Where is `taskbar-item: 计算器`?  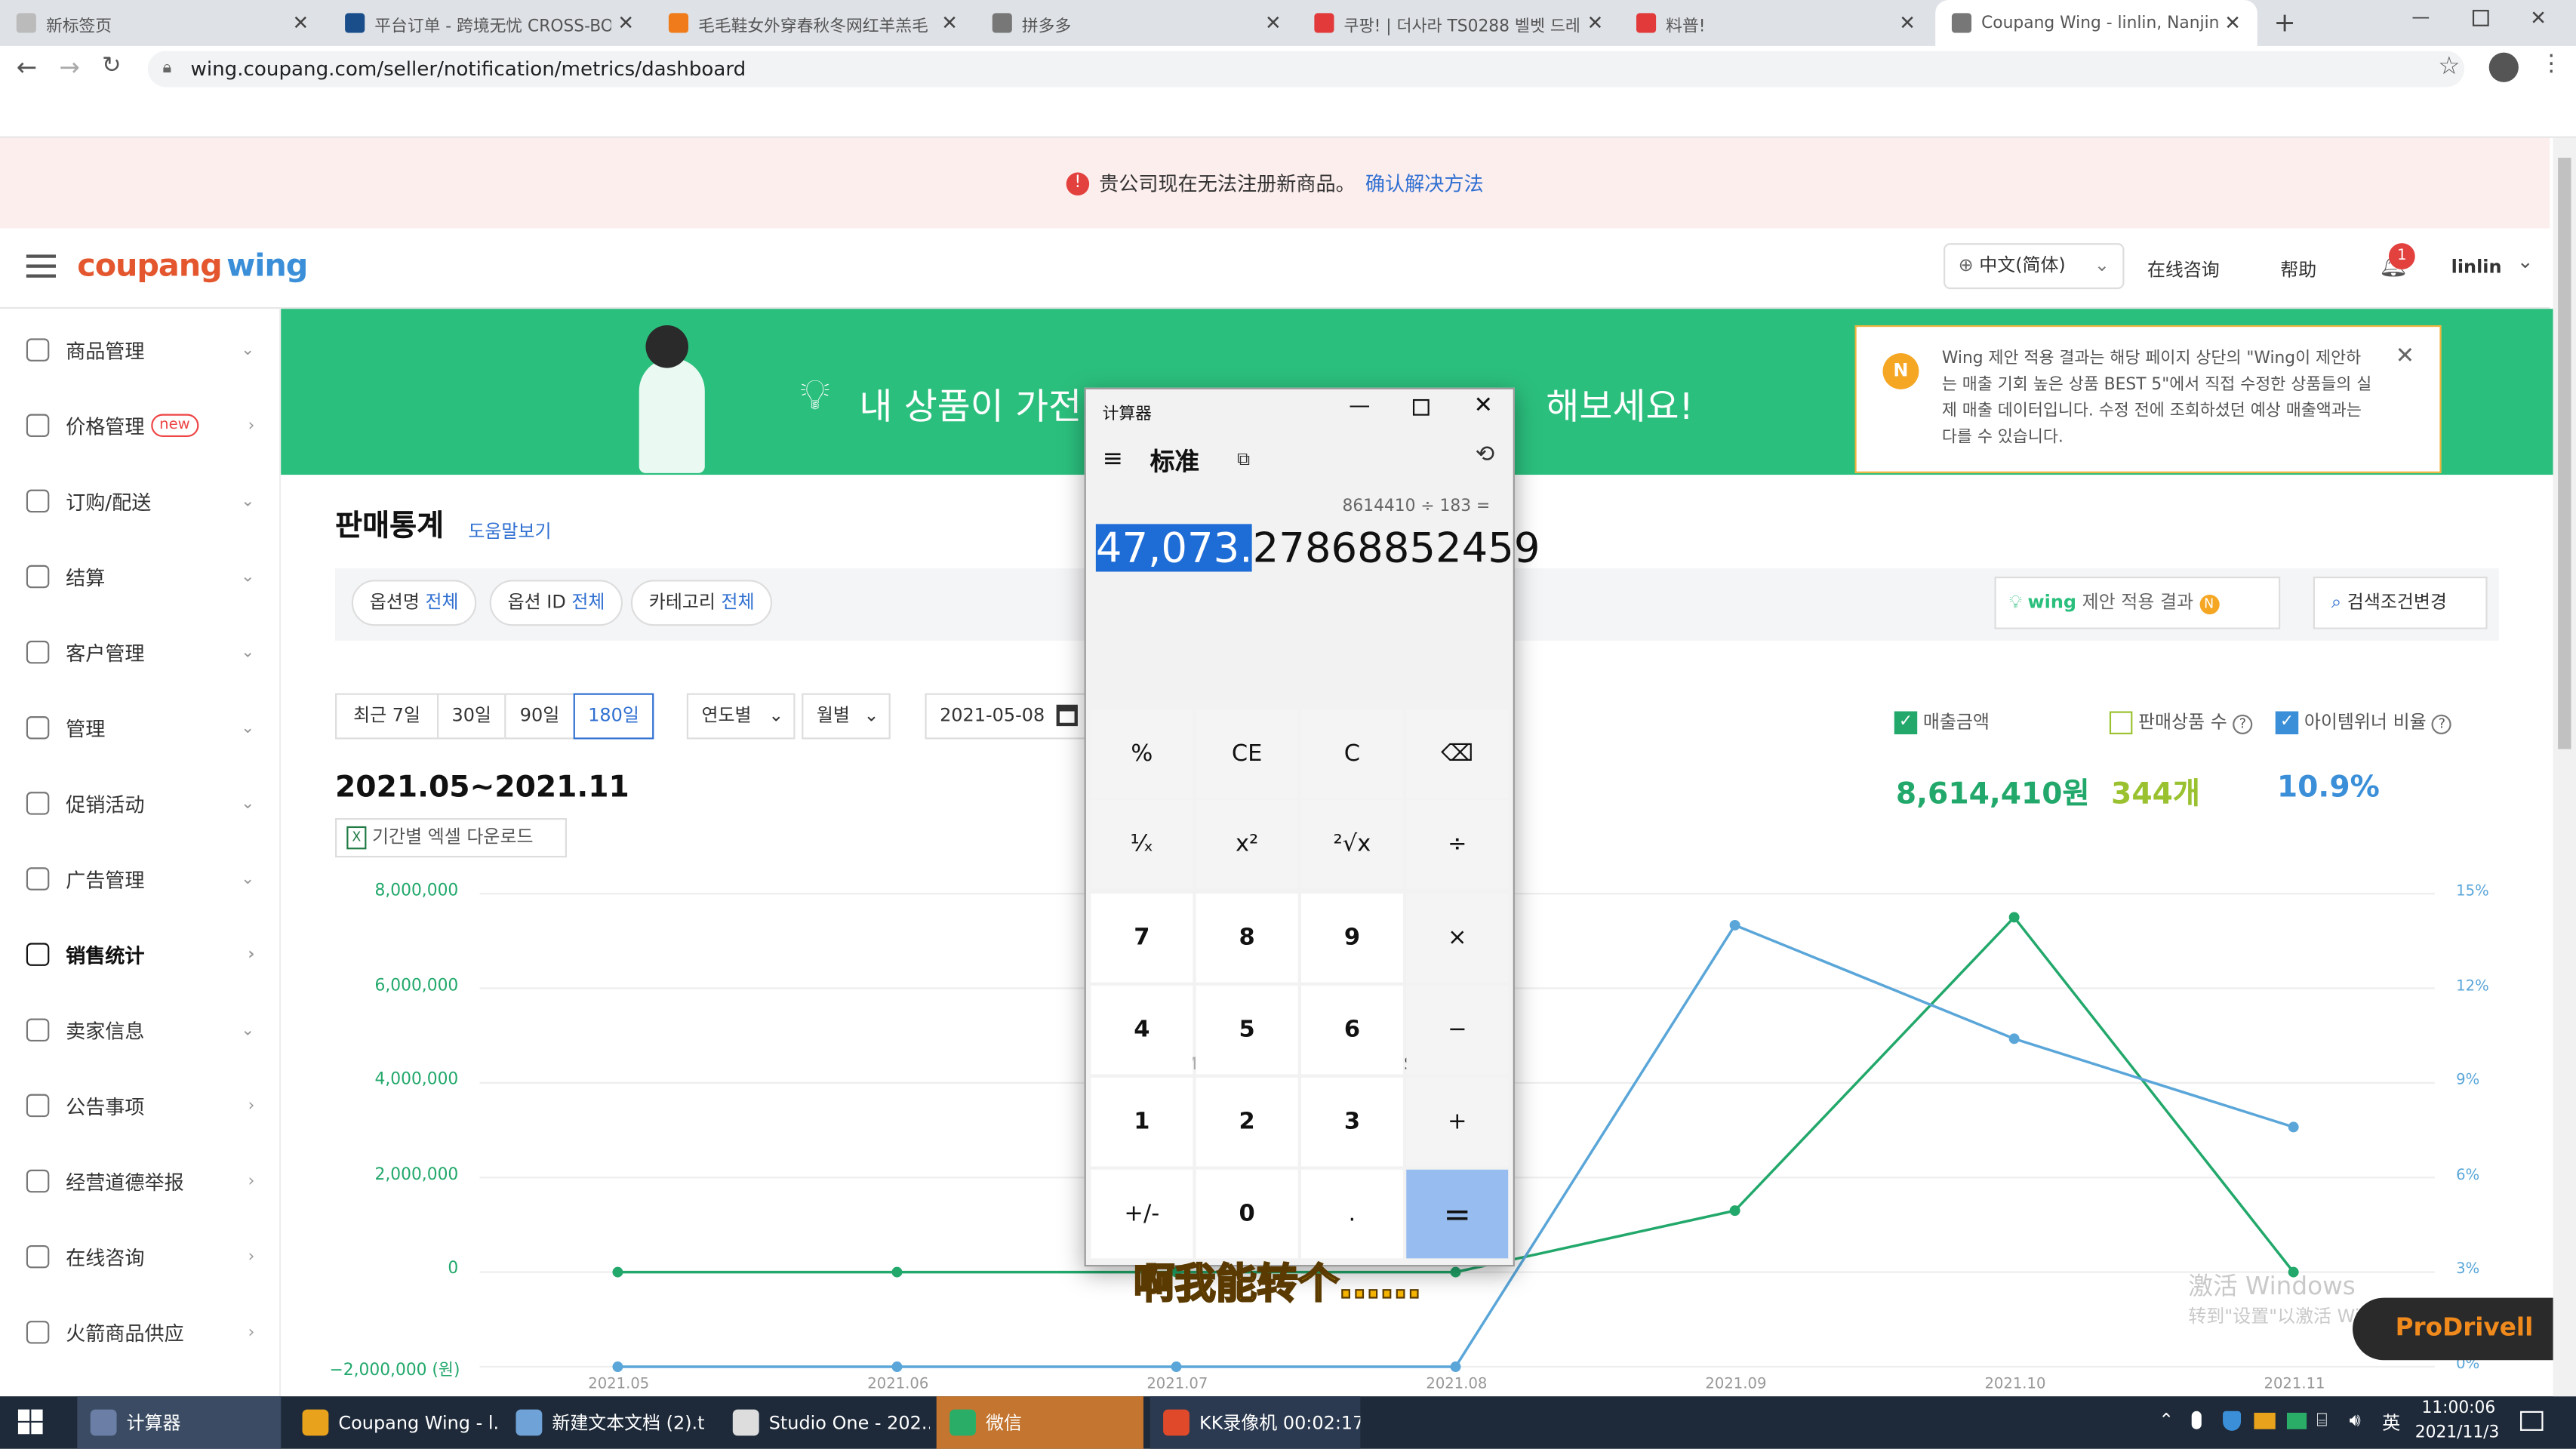
taskbar-item: 计算器 is located at coordinates (179, 1422).